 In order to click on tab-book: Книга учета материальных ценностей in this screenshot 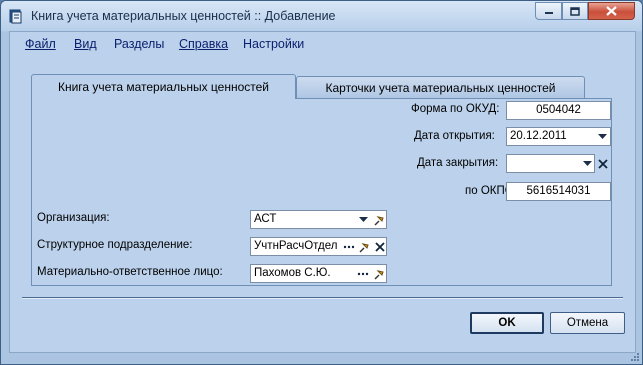, I will do `click(163, 86)`.